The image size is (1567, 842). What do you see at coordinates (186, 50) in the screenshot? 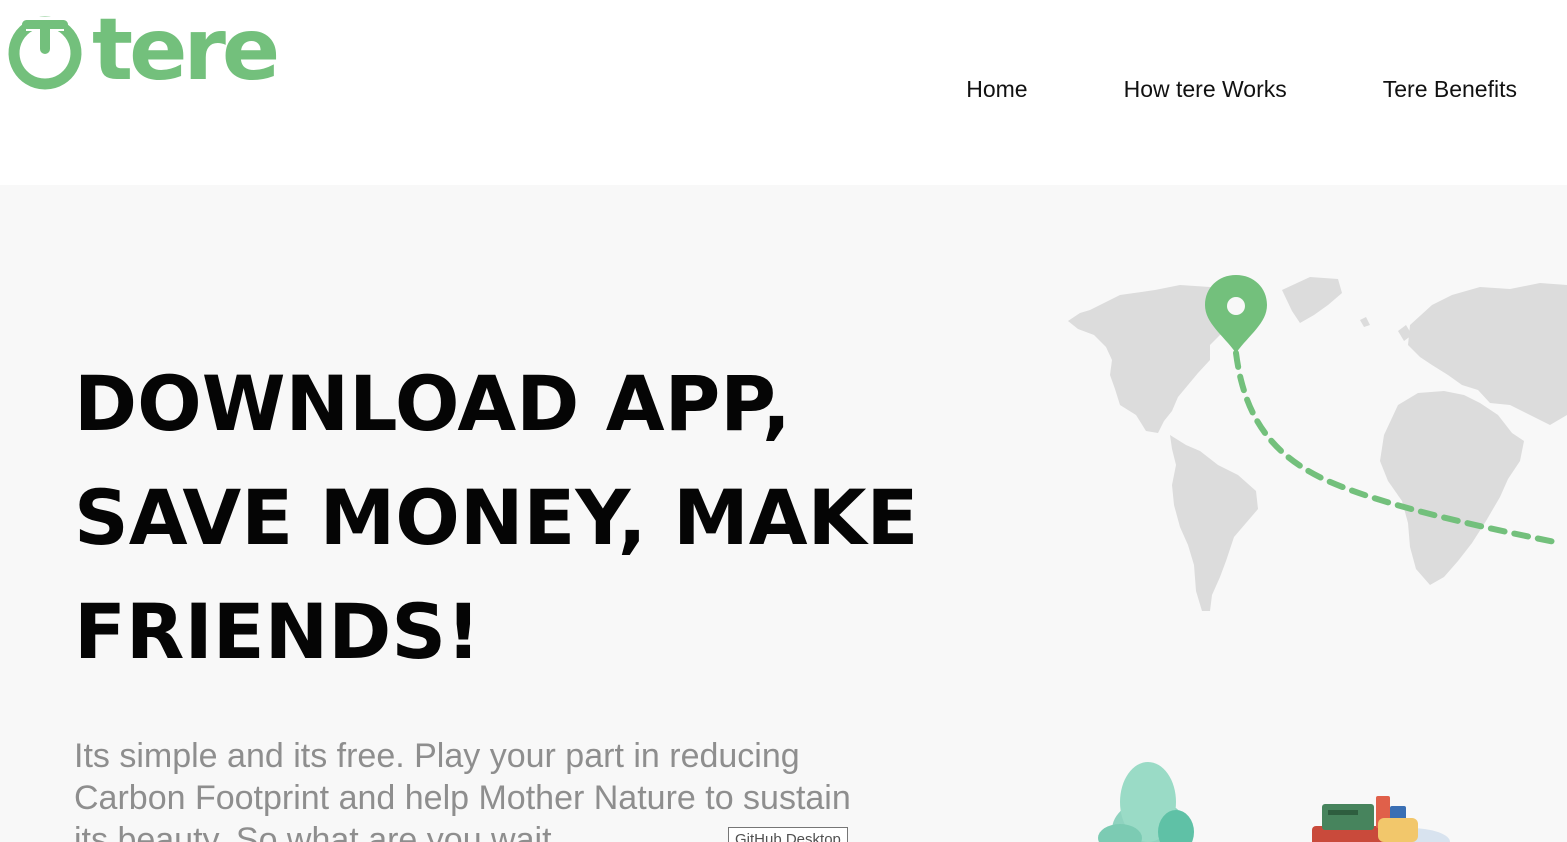
I see `logo-text: tere` at bounding box center [186, 50].